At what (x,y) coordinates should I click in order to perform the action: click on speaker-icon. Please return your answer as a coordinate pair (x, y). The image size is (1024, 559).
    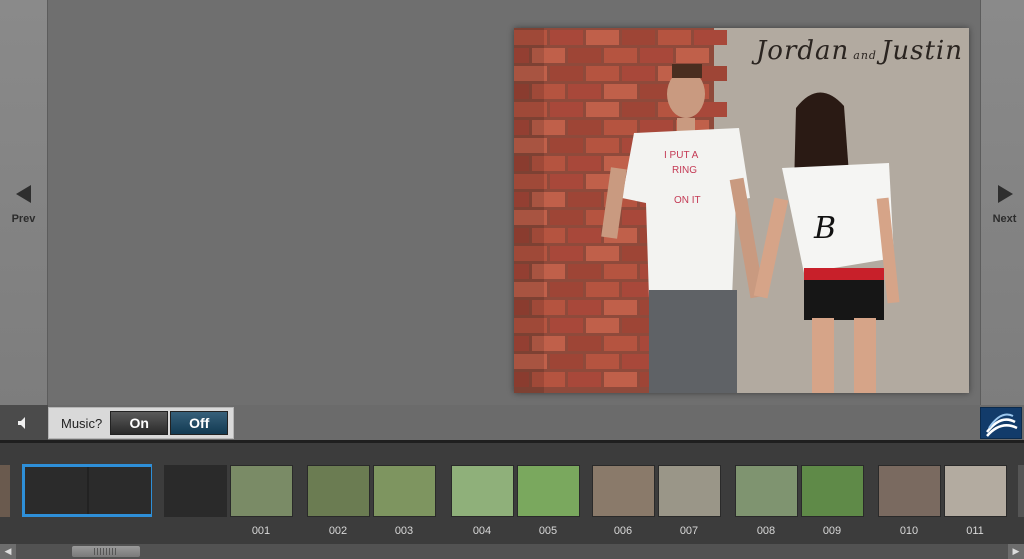
    Looking at the image, I should click on (24, 422).